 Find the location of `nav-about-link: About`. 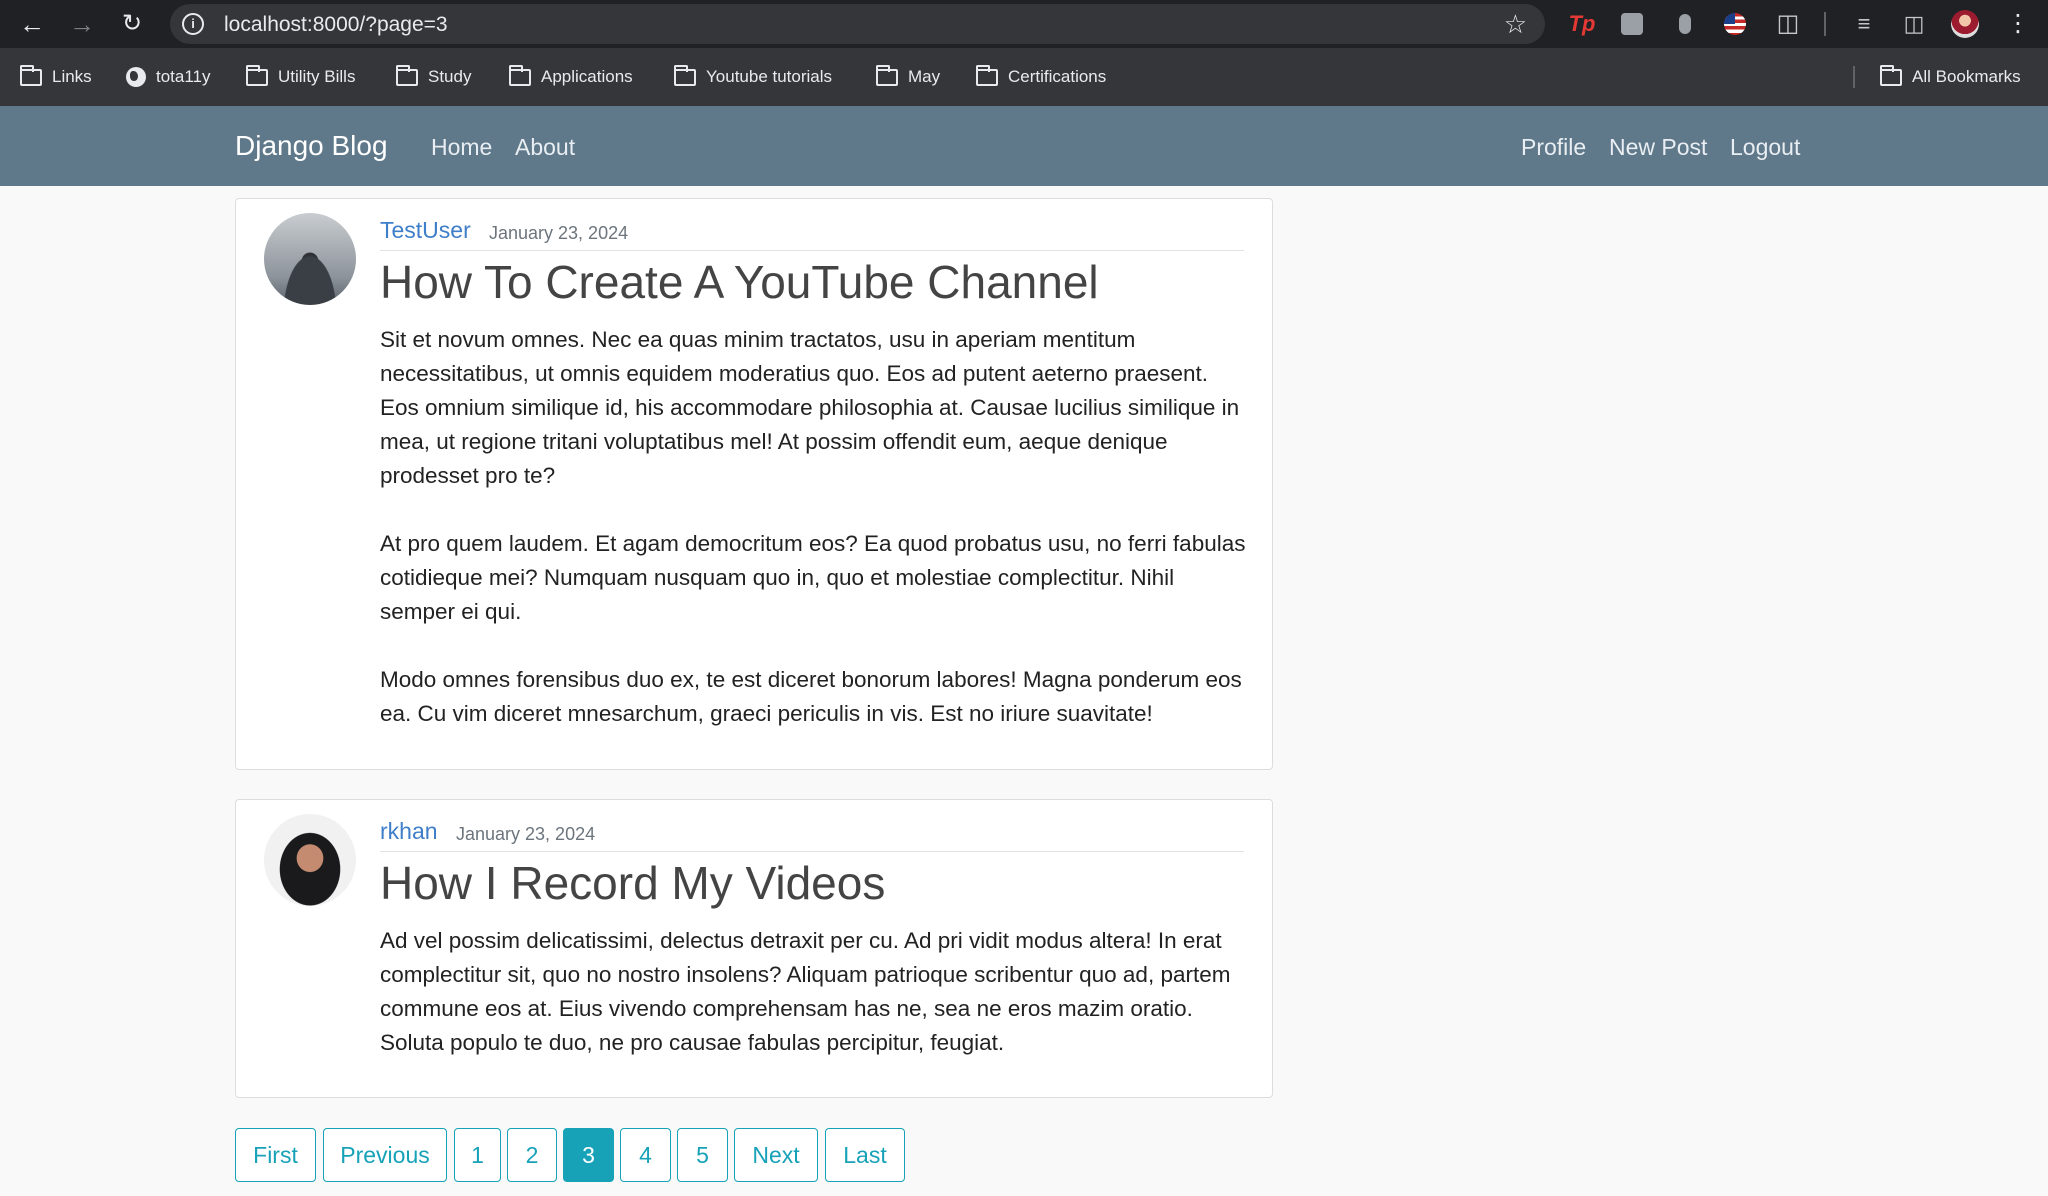

nav-about-link: About is located at coordinates (545, 147).